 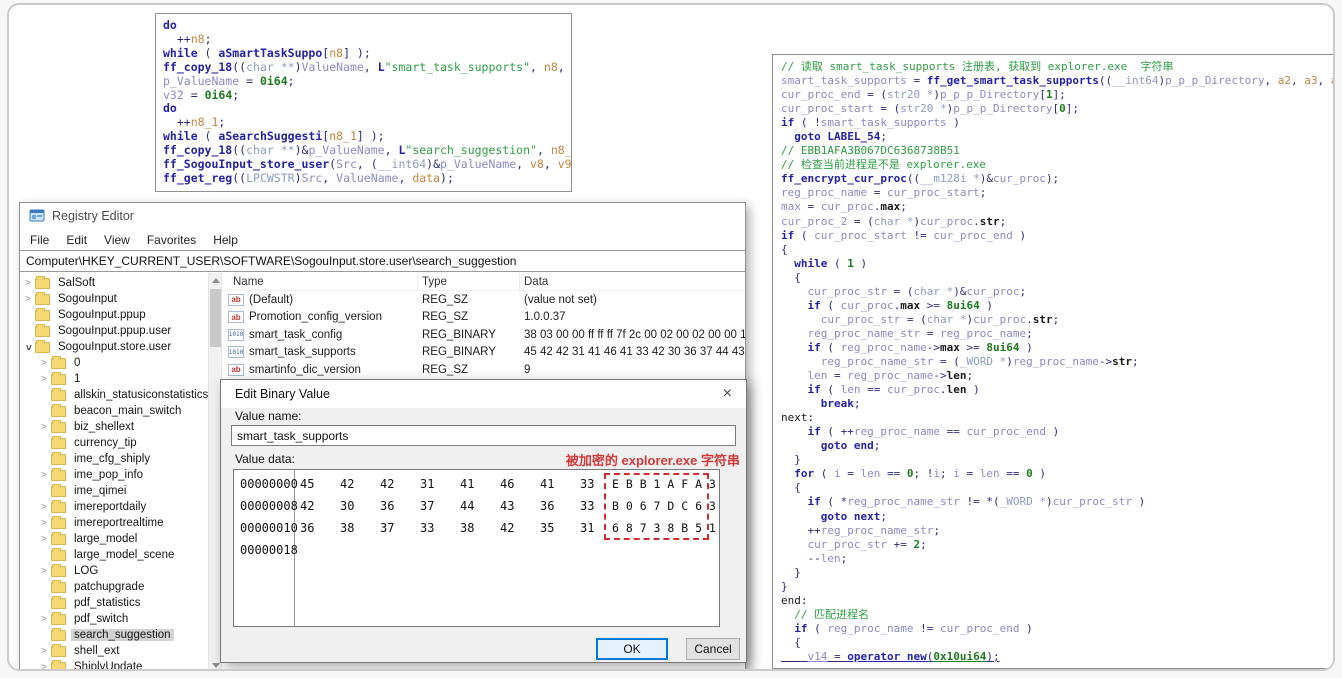 What do you see at coordinates (117, 240) in the screenshot?
I see `menu-view: View` at bounding box center [117, 240].